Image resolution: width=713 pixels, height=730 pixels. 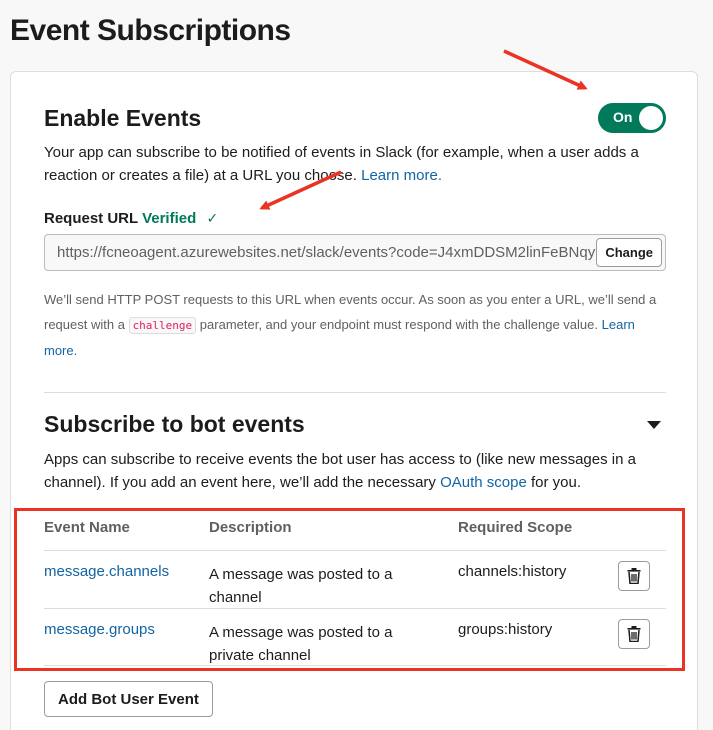 What do you see at coordinates (128, 699) in the screenshot?
I see `add-bot-user-event-button: Add Bot User Event` at bounding box center [128, 699].